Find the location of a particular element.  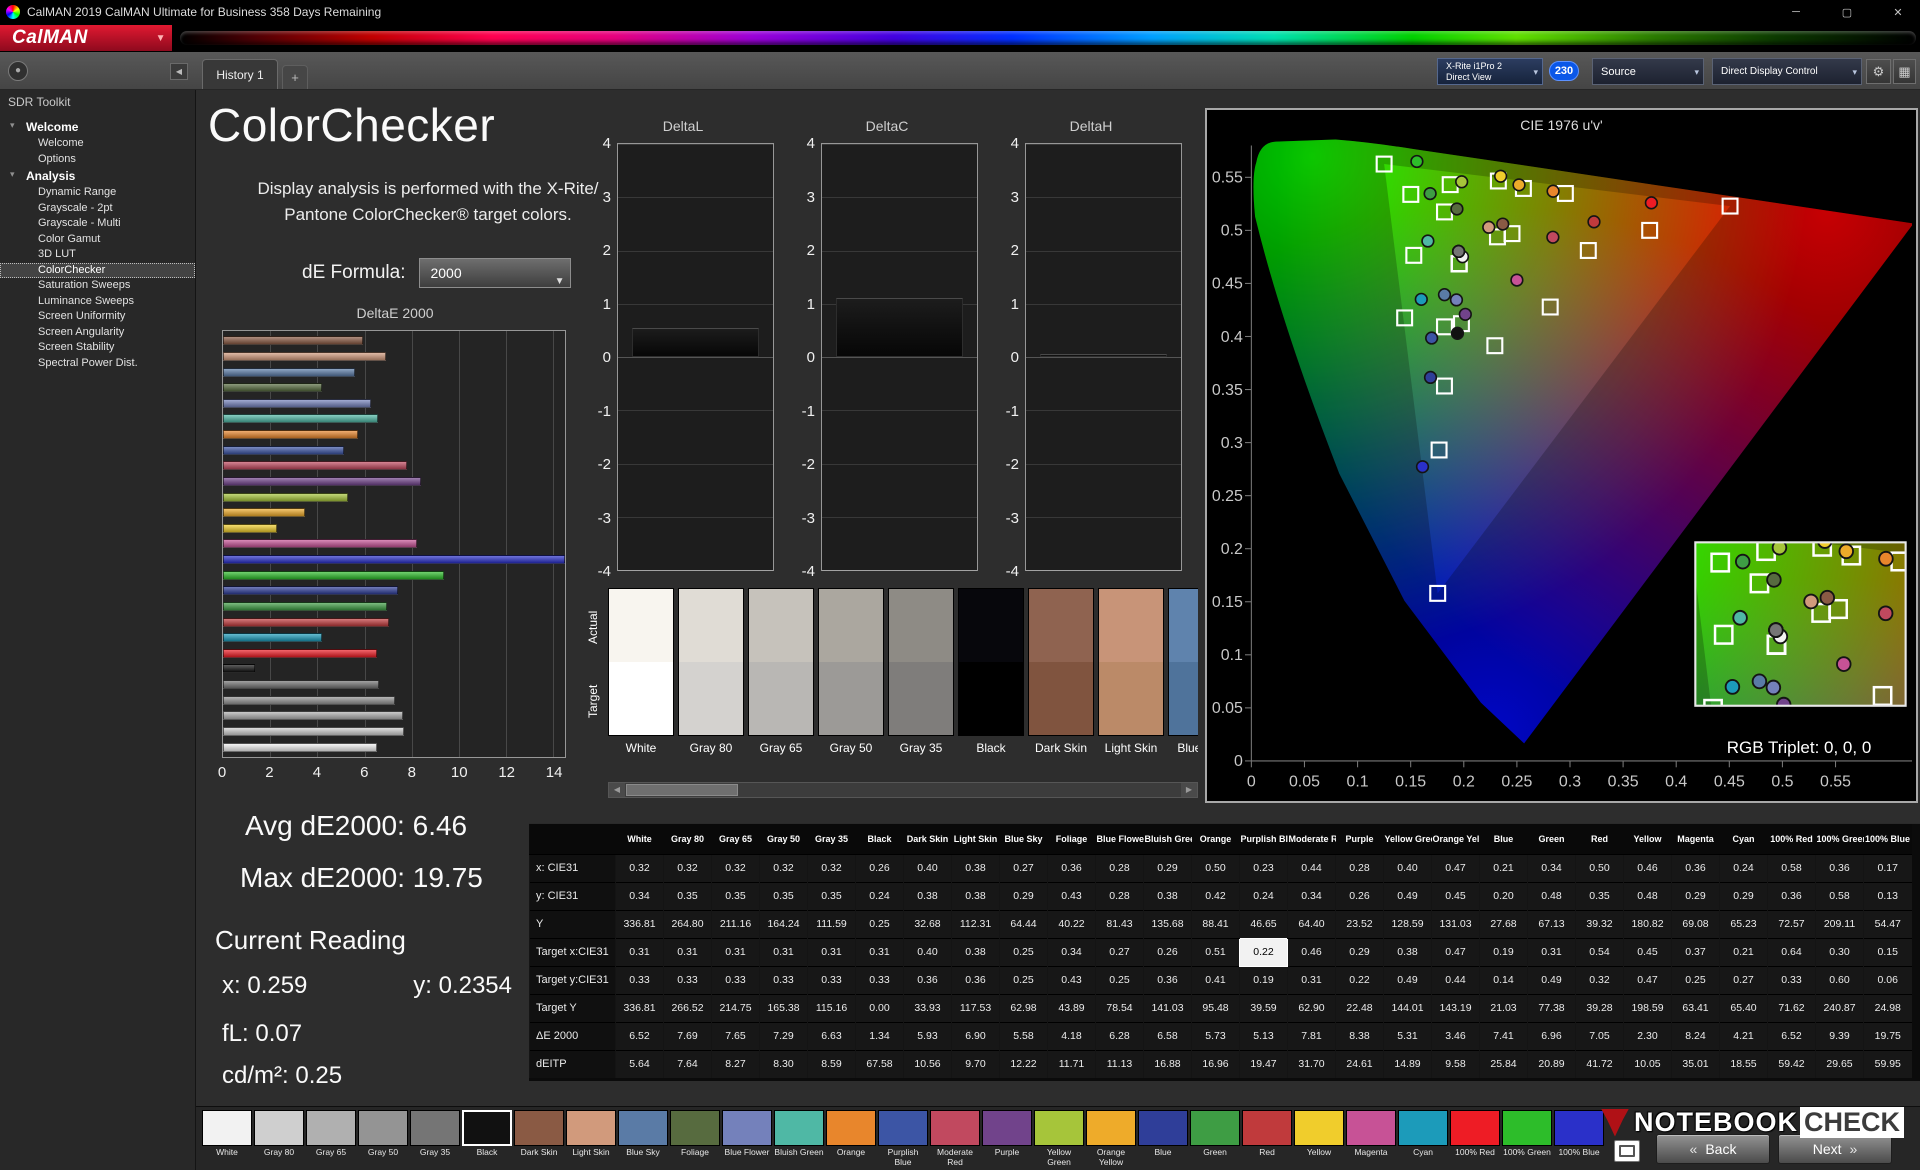

sidebar-item-dynamic-range: Dynamic Range is located at coordinates (97, 193).